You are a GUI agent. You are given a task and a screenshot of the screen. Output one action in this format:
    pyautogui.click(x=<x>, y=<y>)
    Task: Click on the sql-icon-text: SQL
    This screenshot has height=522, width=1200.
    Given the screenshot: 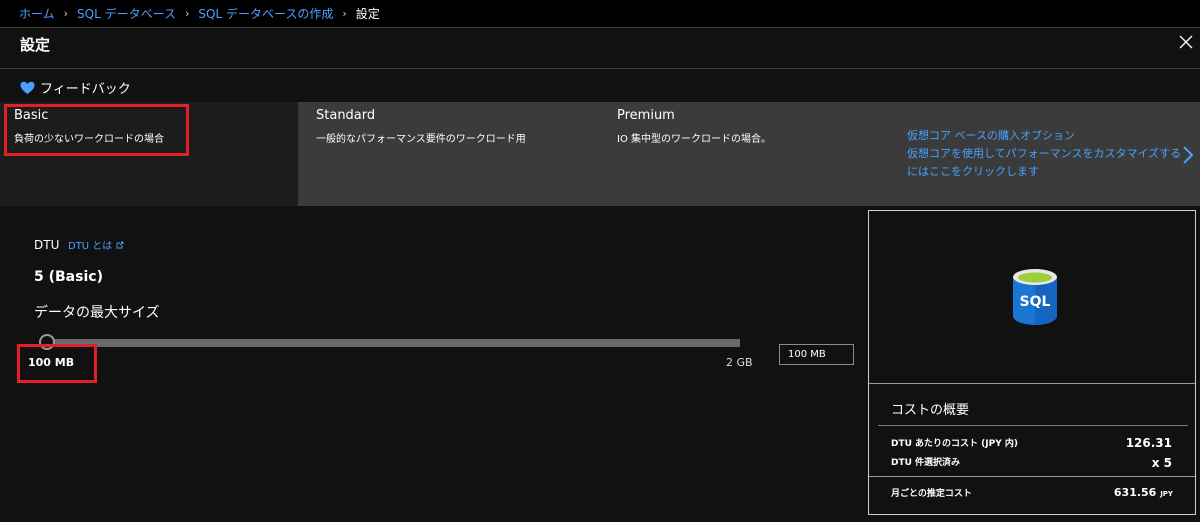 What is the action you would take?
    pyautogui.click(x=1035, y=302)
    